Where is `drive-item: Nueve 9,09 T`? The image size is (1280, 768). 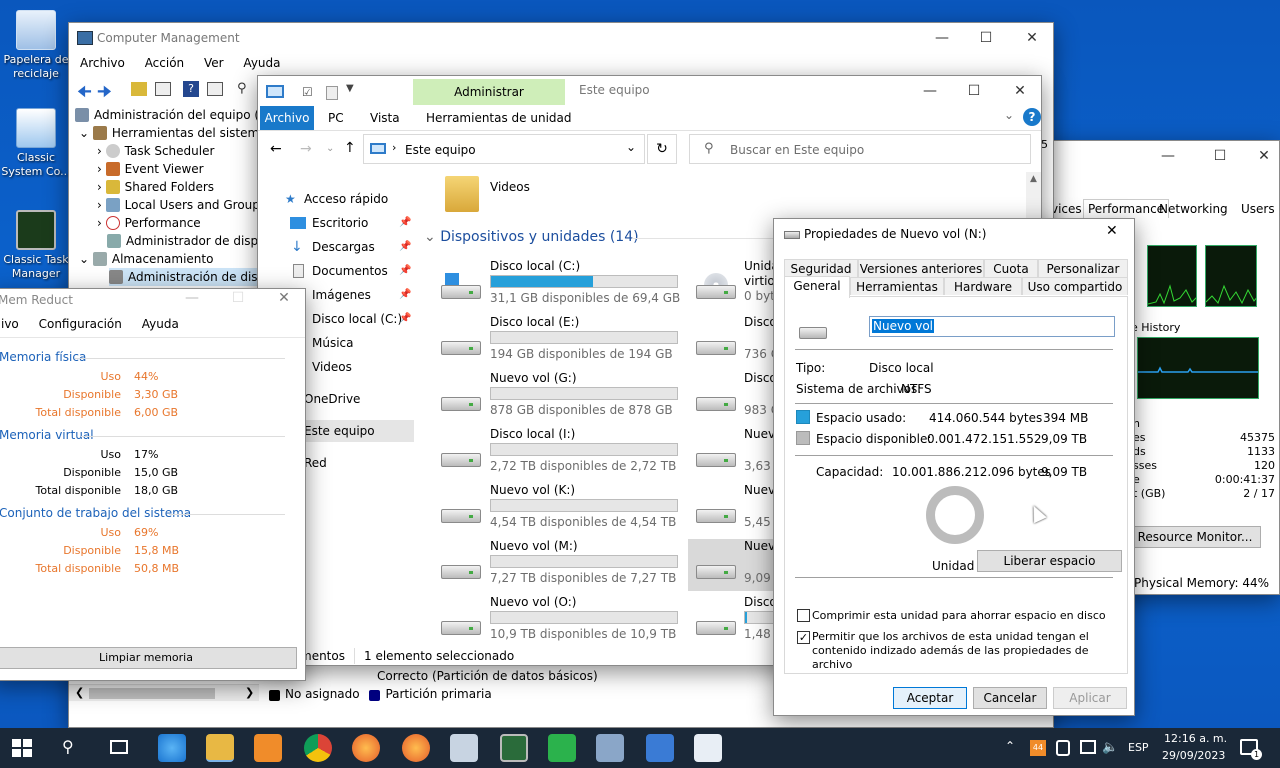
drive-item: Nueve 9,09 T is located at coordinates (731, 565).